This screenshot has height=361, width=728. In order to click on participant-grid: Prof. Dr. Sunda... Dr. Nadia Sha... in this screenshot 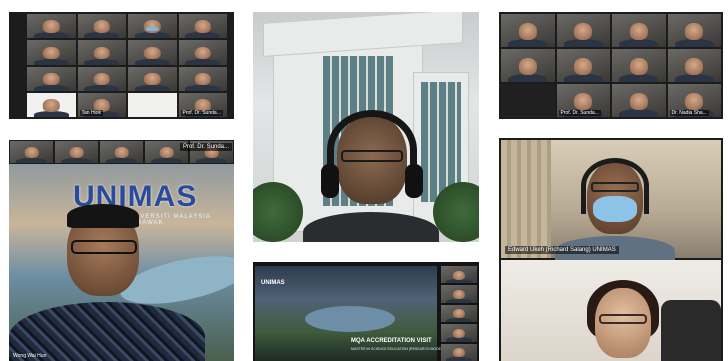, I will do `click(611, 65)`.